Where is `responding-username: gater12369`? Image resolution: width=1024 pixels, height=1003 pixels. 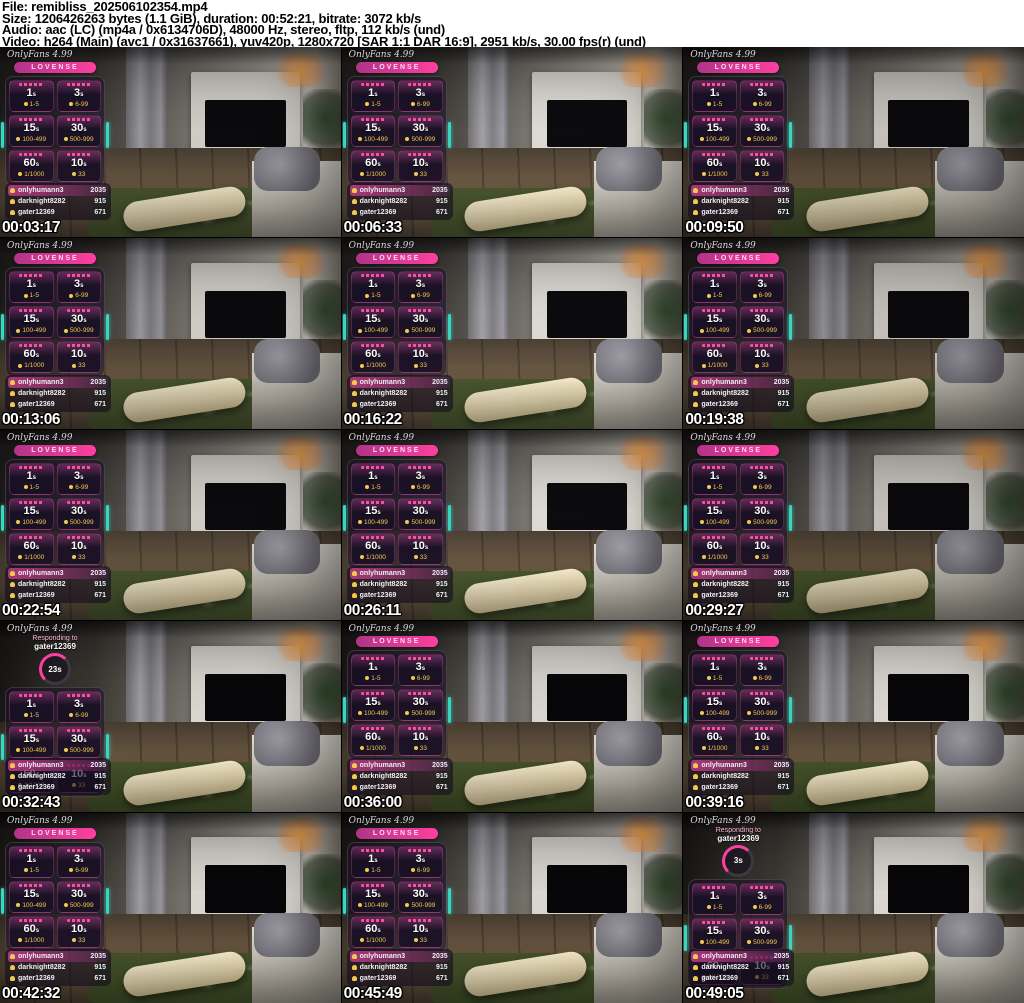
responding-username: gater12369 is located at coordinates (55, 647).